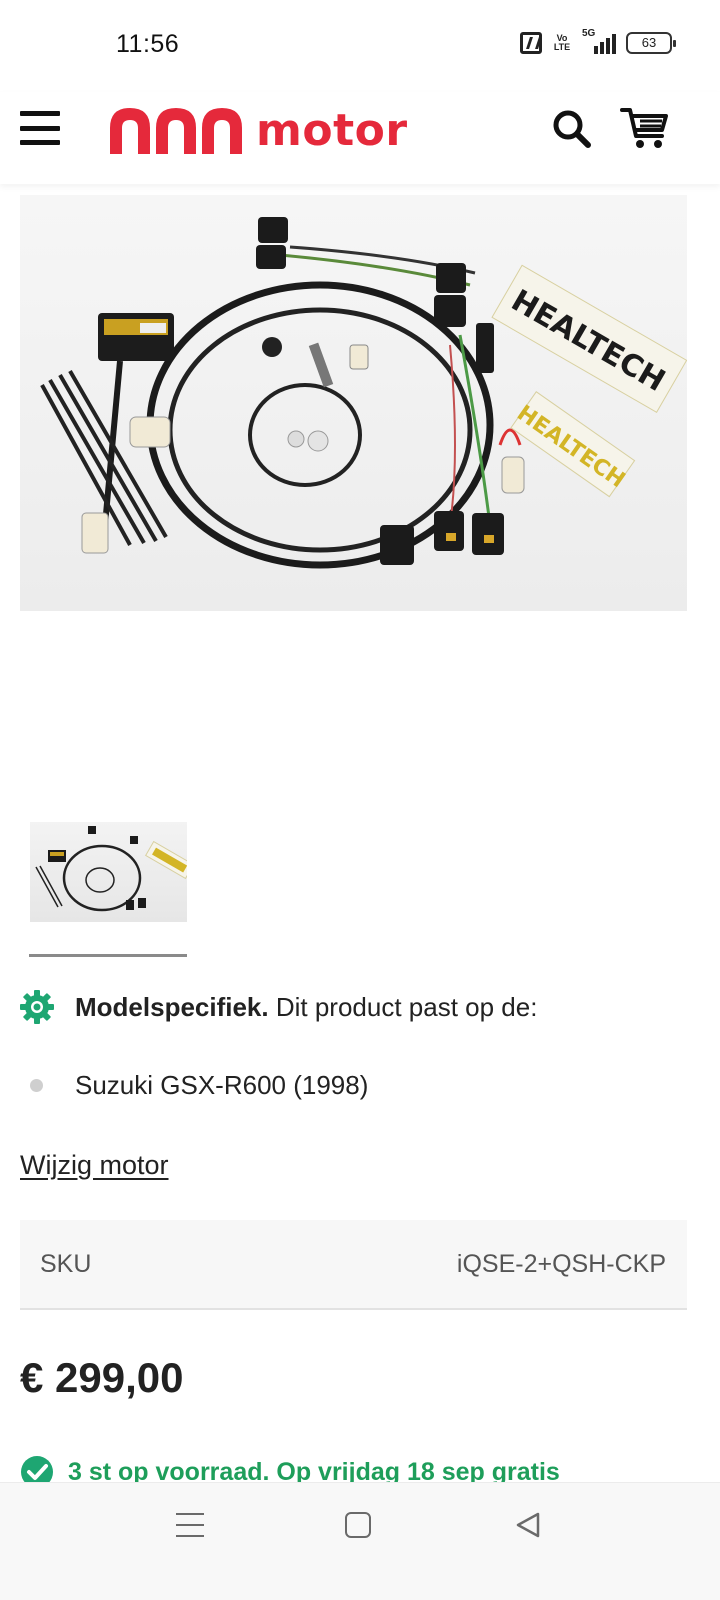 The width and height of the screenshot is (720, 1600). Describe the element at coordinates (528, 1525) in the screenshot. I see `back-icon` at that location.